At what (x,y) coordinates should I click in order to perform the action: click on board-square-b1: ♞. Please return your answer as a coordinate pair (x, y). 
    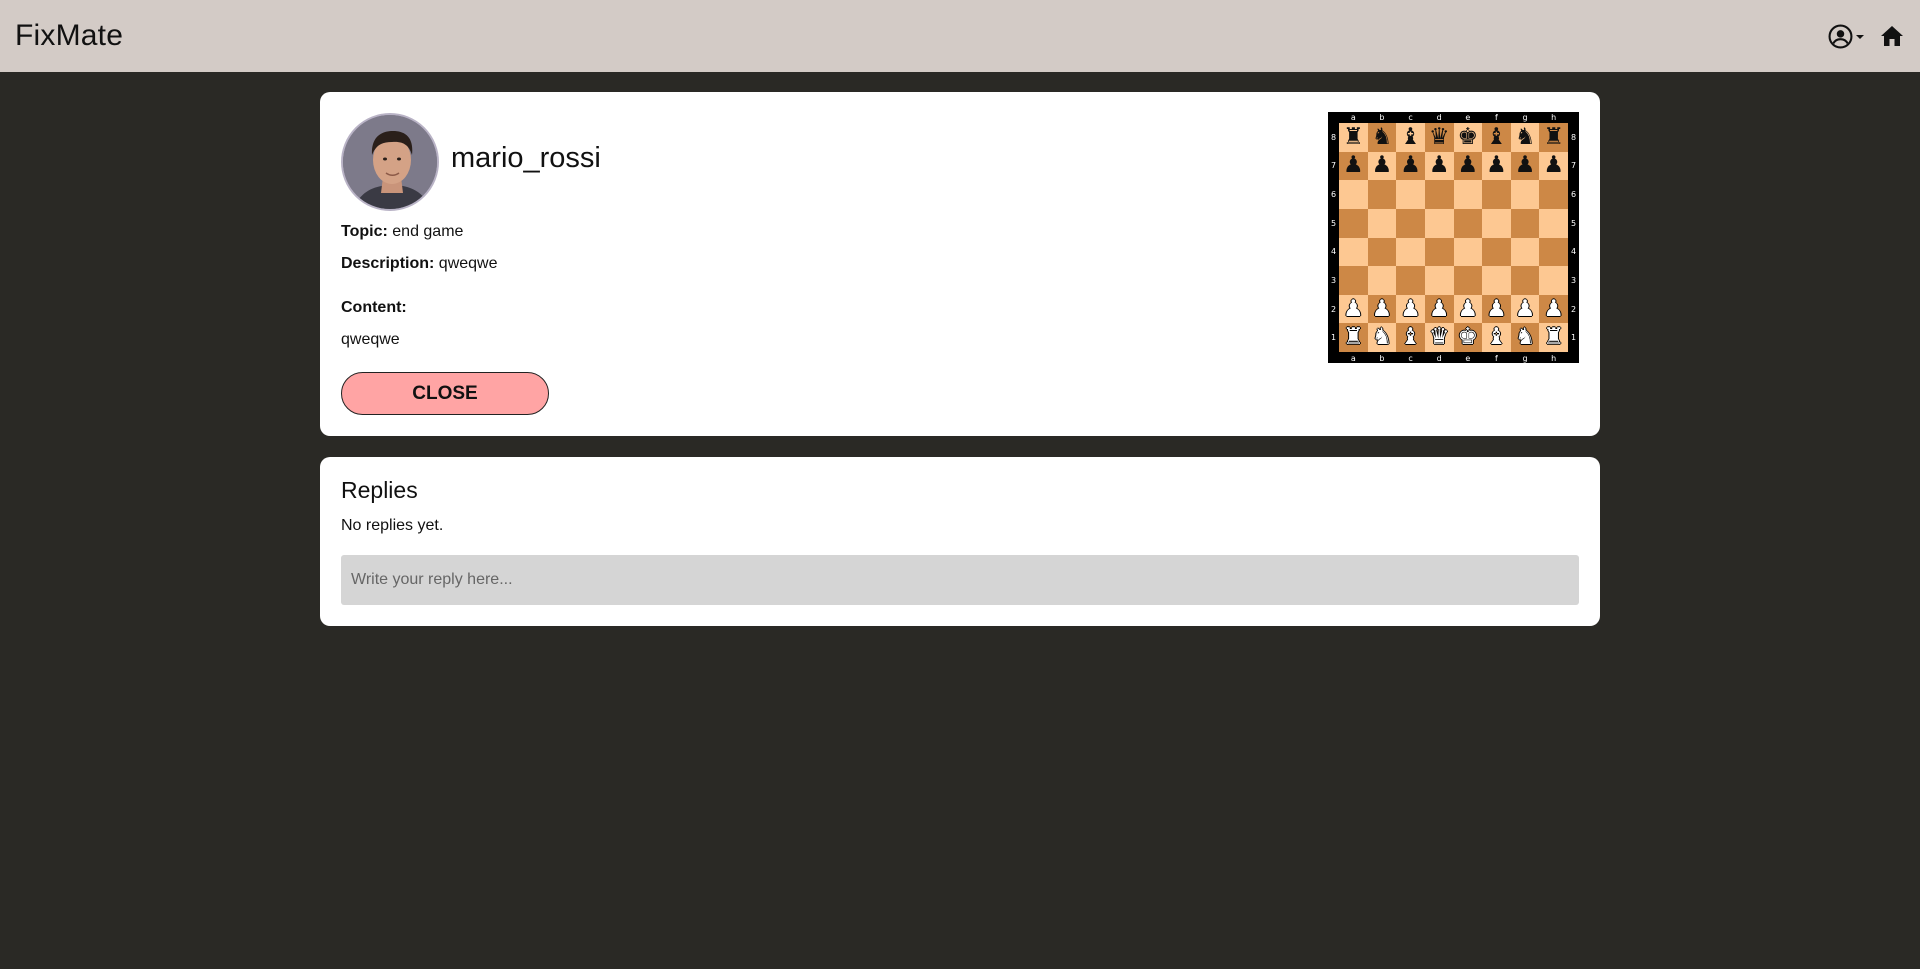
    Looking at the image, I should click on (1382, 337).